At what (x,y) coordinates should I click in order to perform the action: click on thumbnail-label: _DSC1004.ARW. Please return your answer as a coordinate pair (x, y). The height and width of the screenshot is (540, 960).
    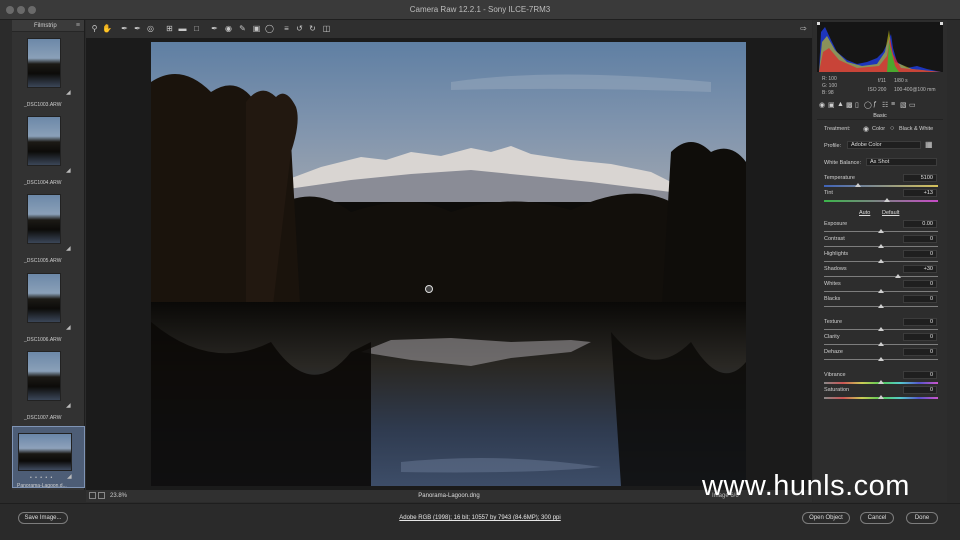
    Looking at the image, I should click on (43, 183).